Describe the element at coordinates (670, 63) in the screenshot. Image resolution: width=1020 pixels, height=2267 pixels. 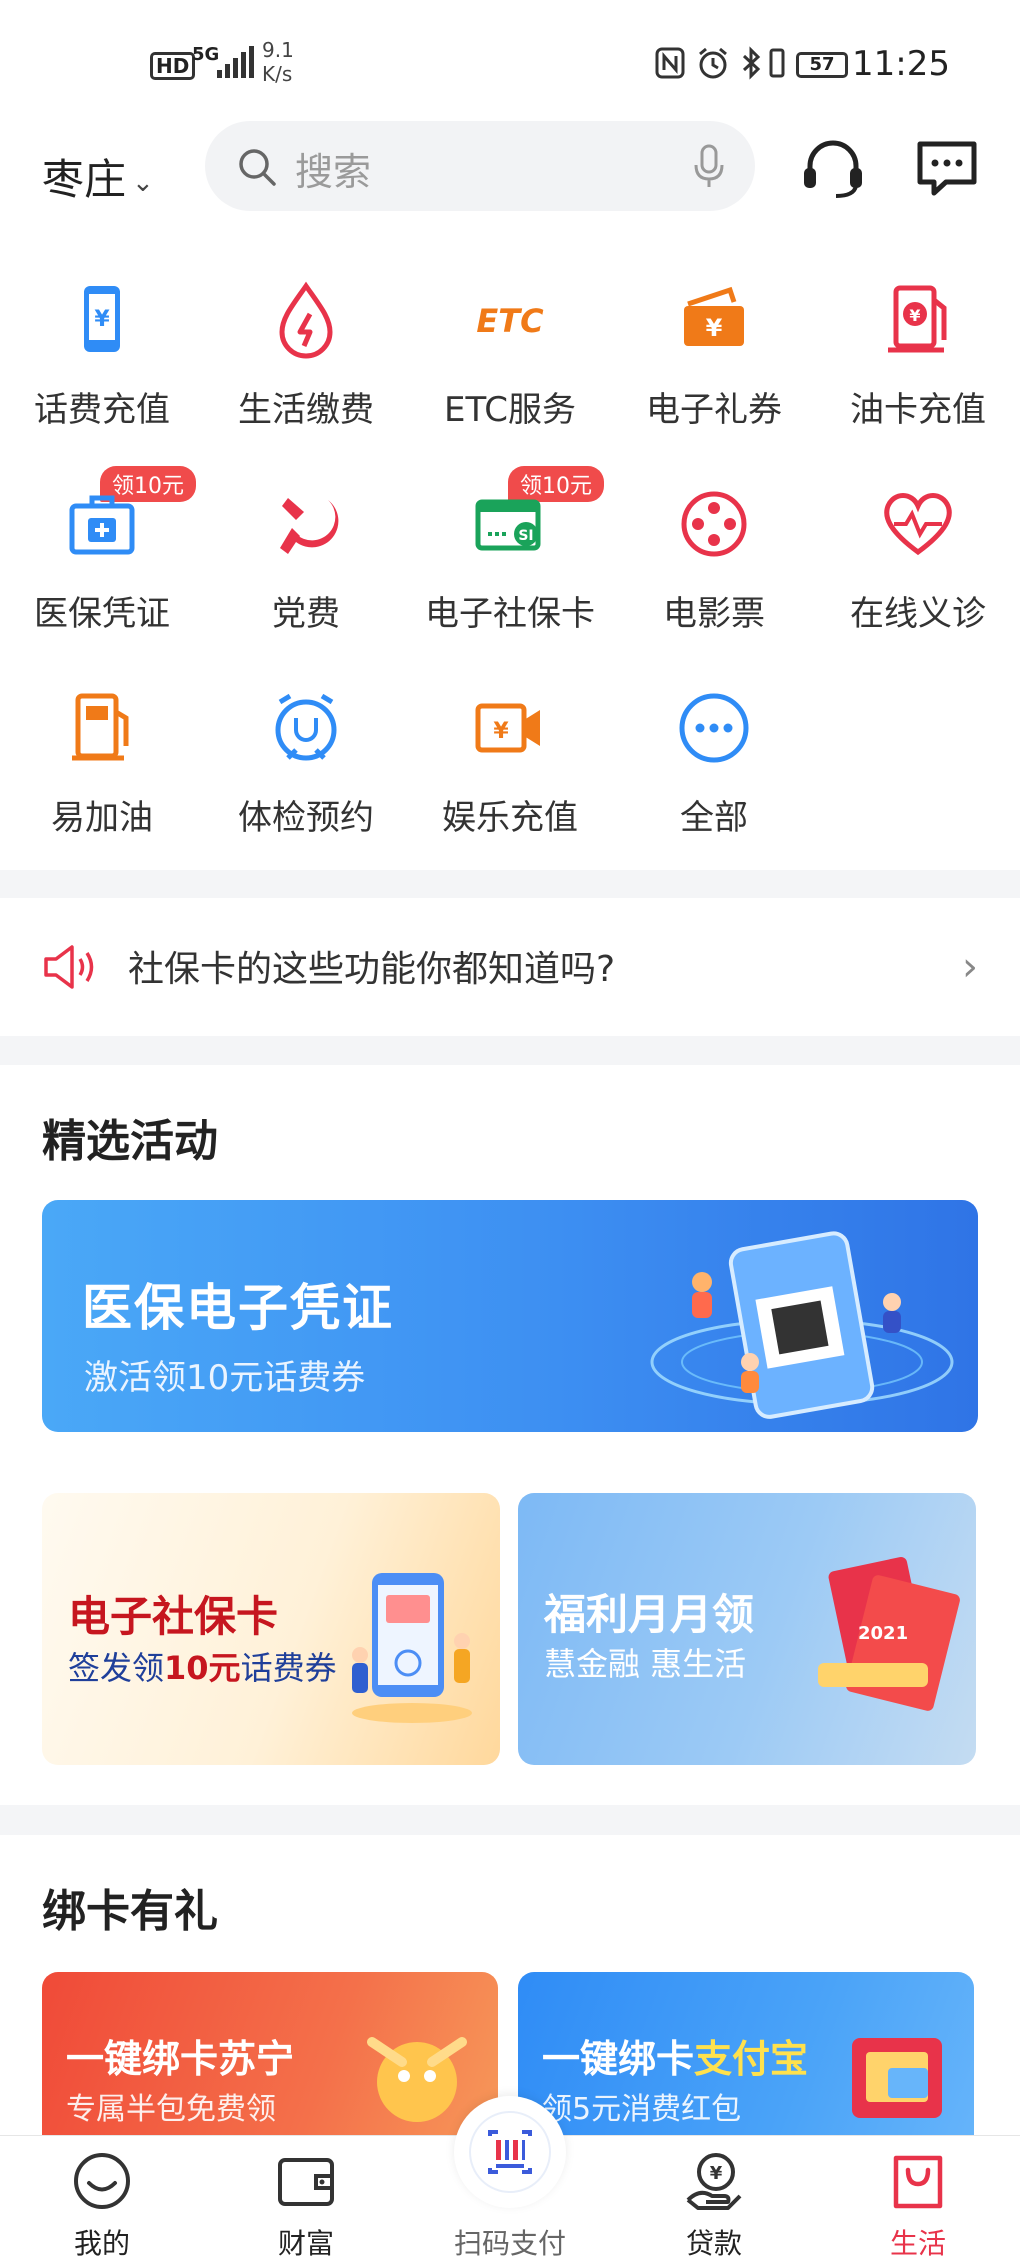
I see `nfc-icon` at that location.